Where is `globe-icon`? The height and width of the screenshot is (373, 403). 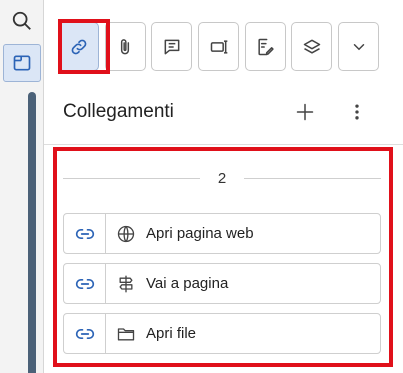 globe-icon is located at coordinates (126, 233).